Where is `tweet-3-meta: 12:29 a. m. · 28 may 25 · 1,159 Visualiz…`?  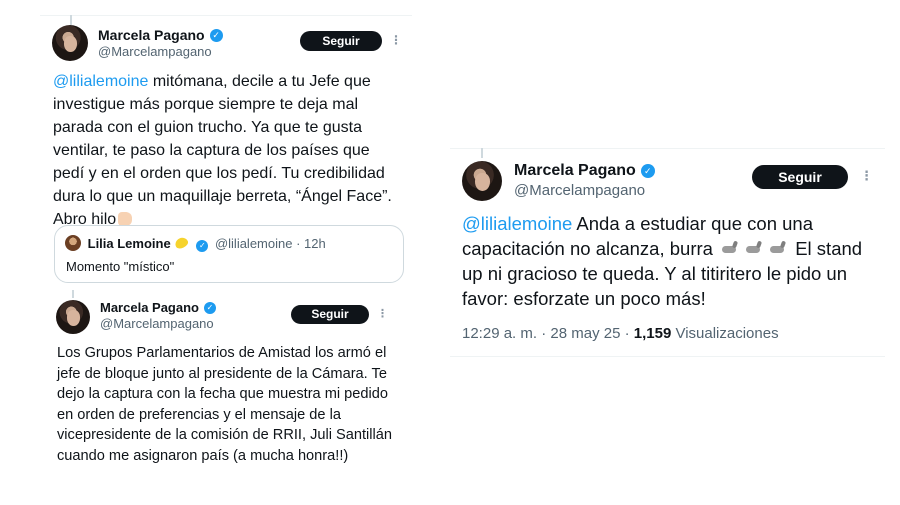 tweet-3-meta: 12:29 a. m. · 28 may 25 · 1,159 Visualiz… is located at coordinates (620, 333).